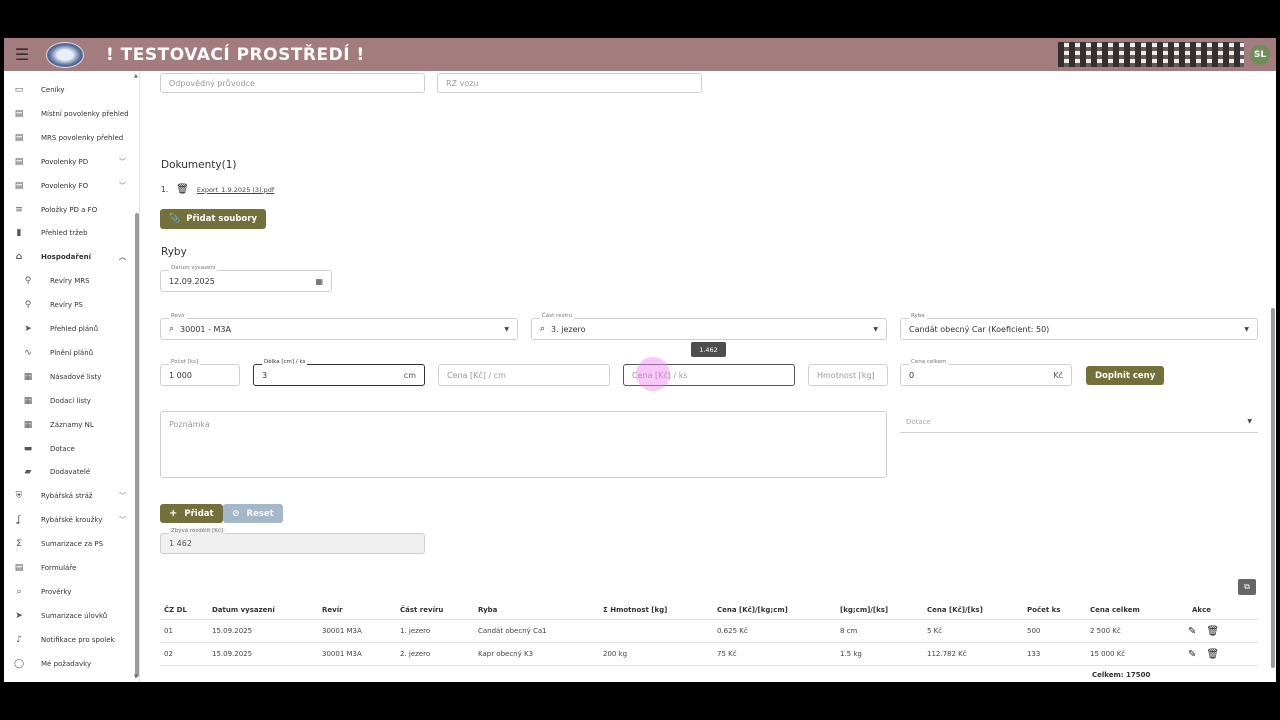 The width and height of the screenshot is (1280, 720). What do you see at coordinates (569, 83) in the screenshot?
I see `car-plate-input: RZ vozu` at bounding box center [569, 83].